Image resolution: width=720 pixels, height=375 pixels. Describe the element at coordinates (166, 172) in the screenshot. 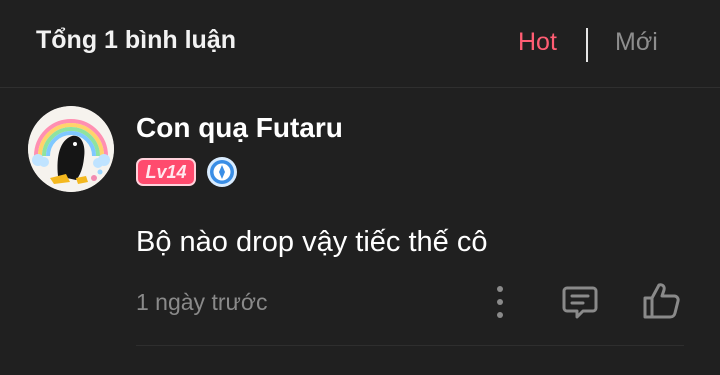

I see `level-badge: Lv14` at that location.